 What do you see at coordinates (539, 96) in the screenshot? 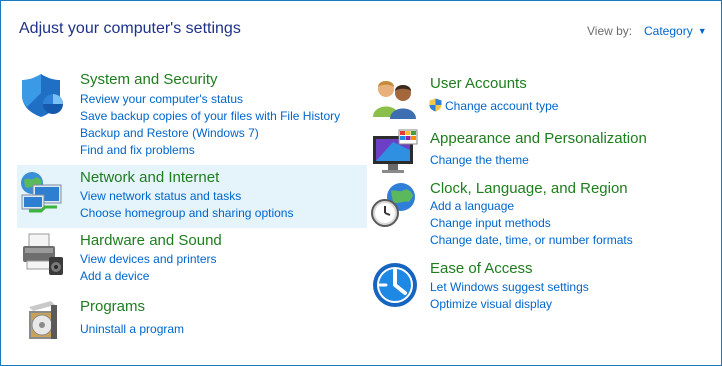
I see `category-user-accounts: User Accounts Change account type` at bounding box center [539, 96].